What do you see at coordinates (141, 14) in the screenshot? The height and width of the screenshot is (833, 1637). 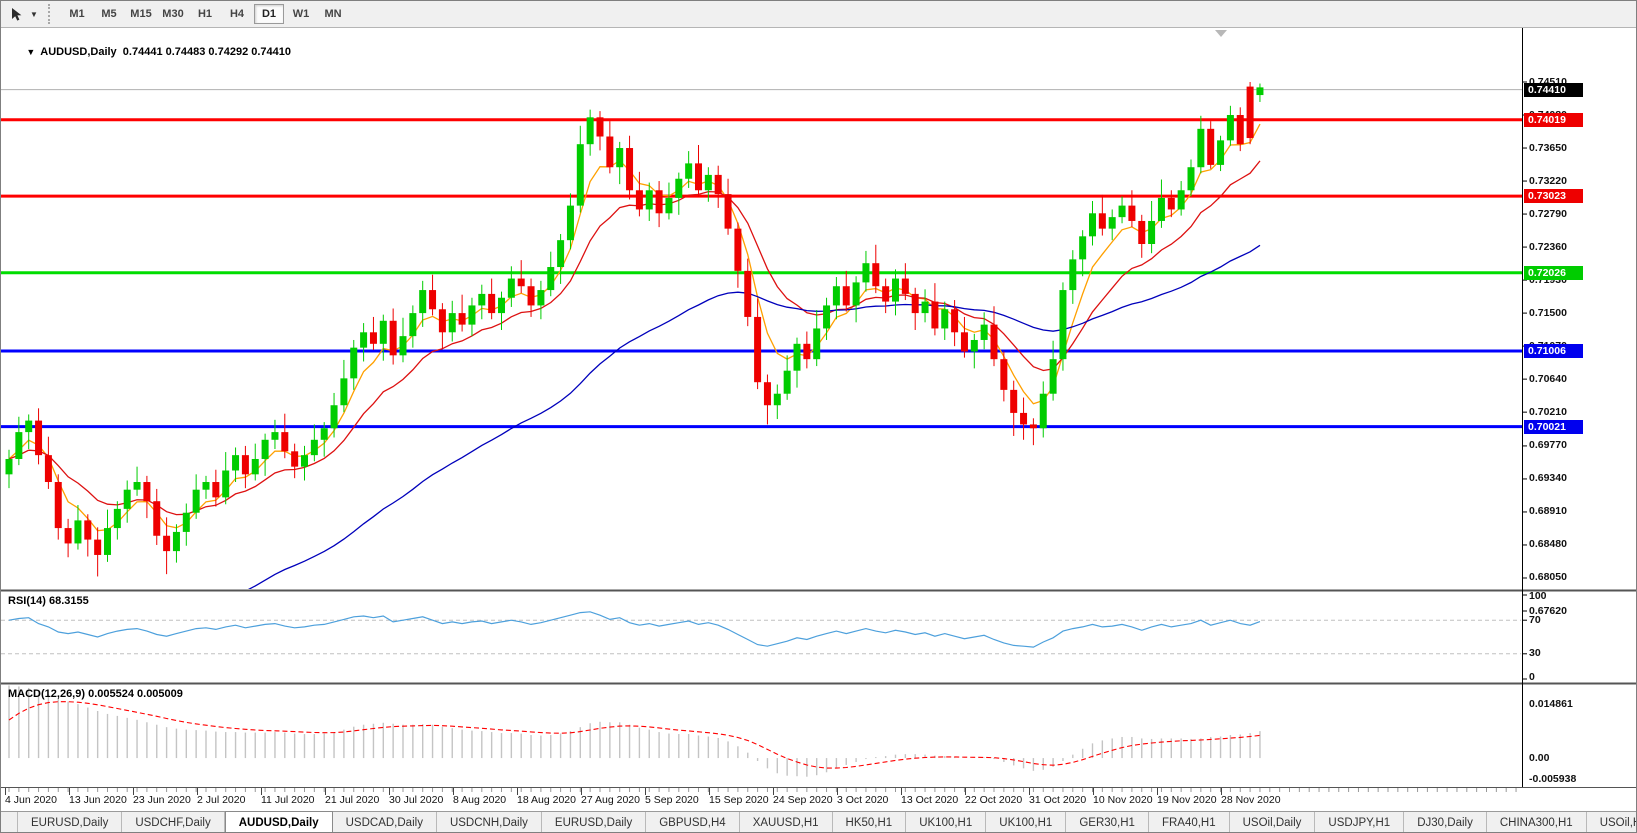 I see `timeframe-button-m15: M15` at bounding box center [141, 14].